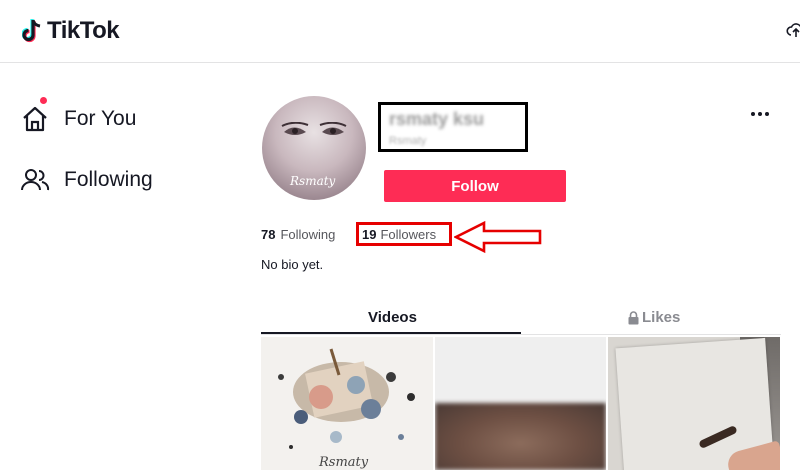 This screenshot has width=800, height=470. What do you see at coordinates (31, 31) in the screenshot?
I see `tiktok-logo-icon` at bounding box center [31, 31].